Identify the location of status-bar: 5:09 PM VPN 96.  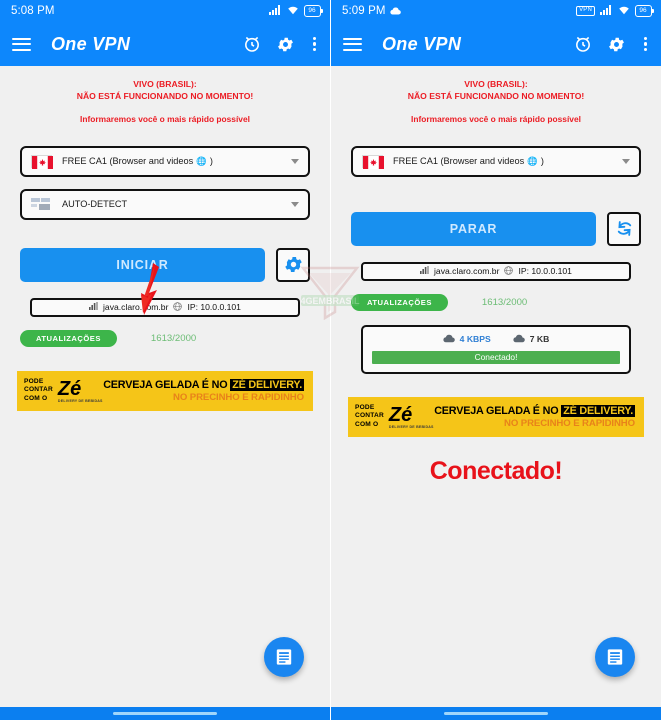
(496, 11).